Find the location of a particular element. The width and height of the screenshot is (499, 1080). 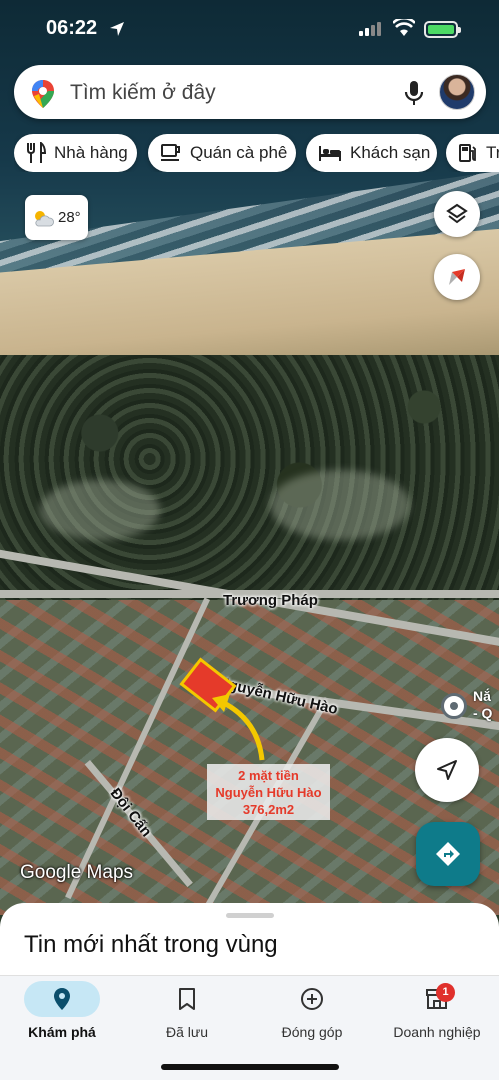

status-bar: 06:22 is located at coordinates (249, 29).